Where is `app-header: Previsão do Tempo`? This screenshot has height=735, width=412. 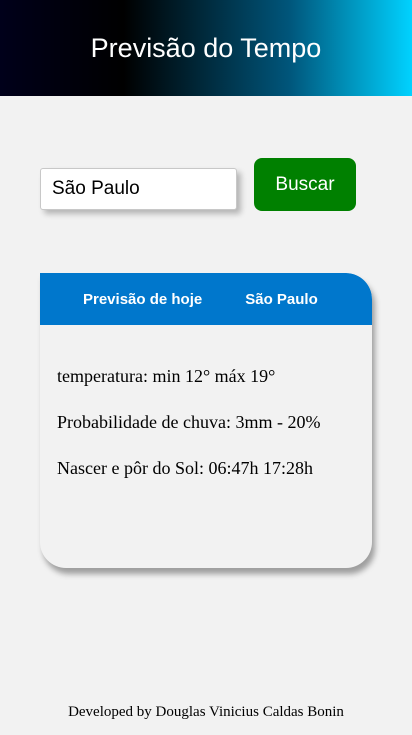
app-header: Previsão do Tempo is located at coordinates (206, 48).